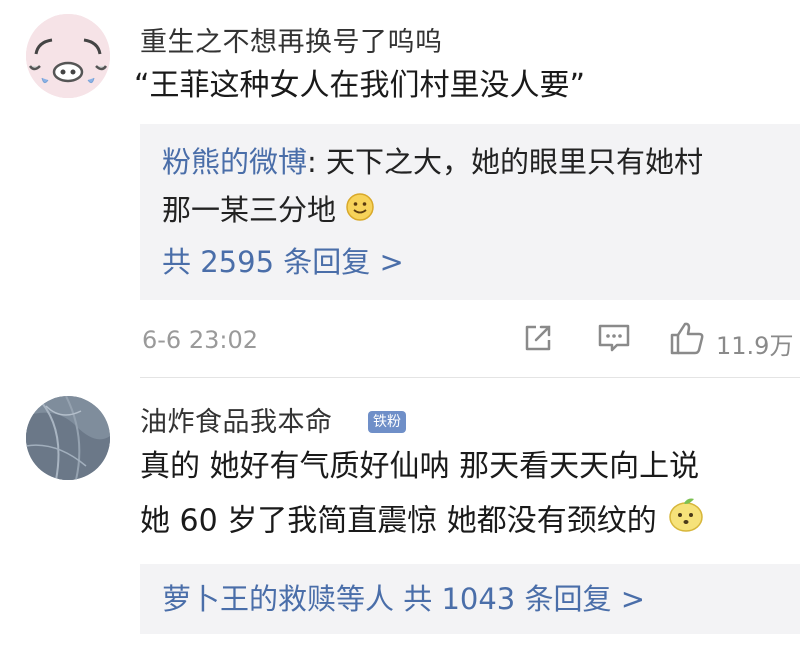 The image size is (800, 646). Describe the element at coordinates (236, 419) in the screenshot. I see `username: 油炸食品我本命` at that location.